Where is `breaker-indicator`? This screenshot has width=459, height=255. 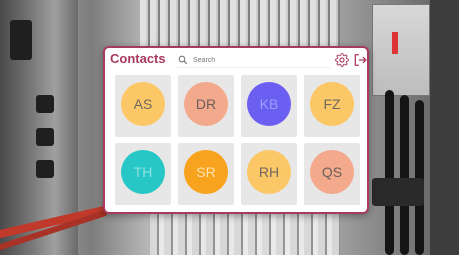 breaker-indicator is located at coordinates (395, 43).